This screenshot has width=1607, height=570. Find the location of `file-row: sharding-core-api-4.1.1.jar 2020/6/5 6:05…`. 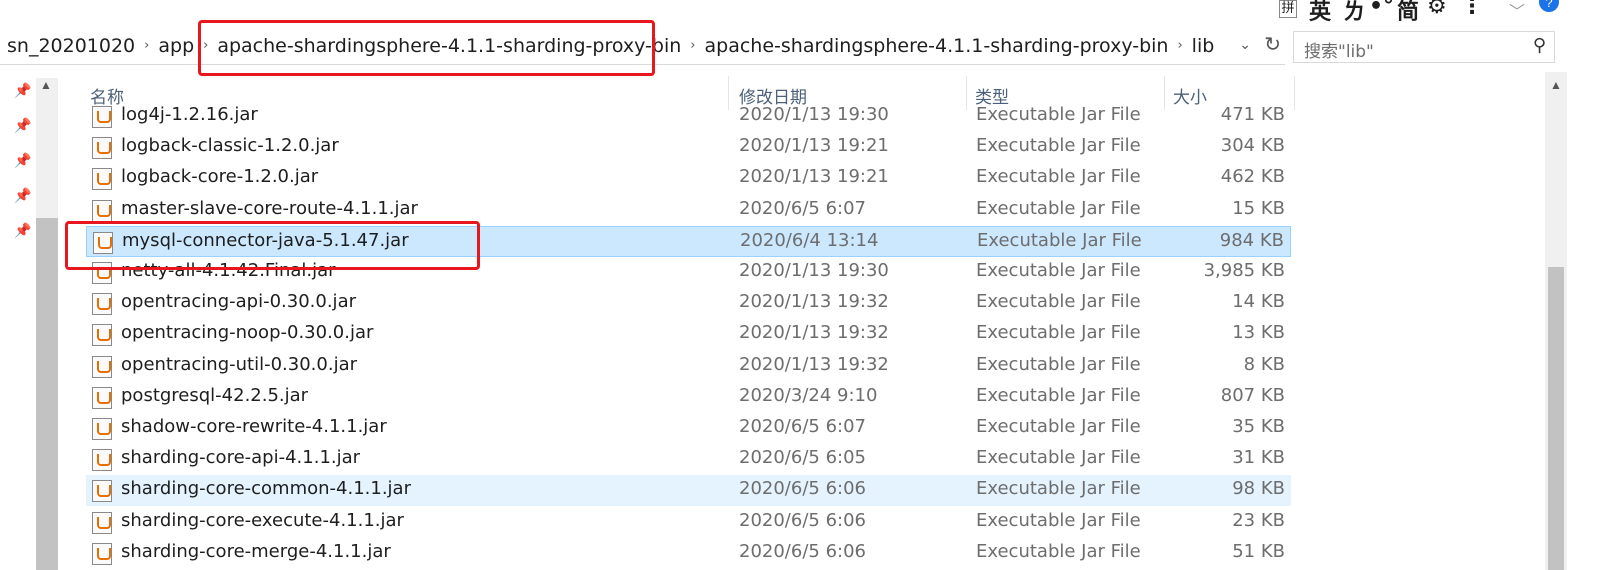

file-row: sharding-core-api-4.1.1.jar 2020/6/5 6:05… is located at coordinates (688, 459).